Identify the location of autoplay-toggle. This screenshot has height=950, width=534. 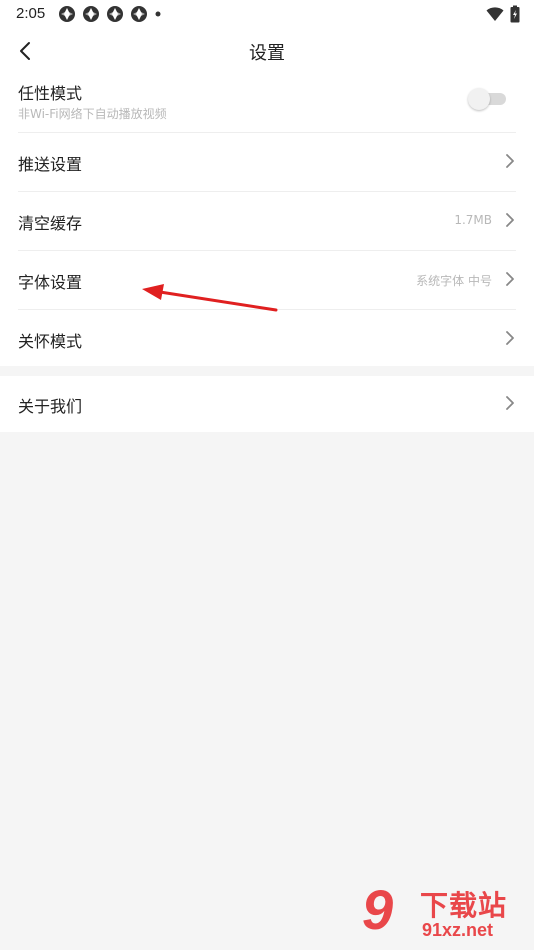
(487, 99).